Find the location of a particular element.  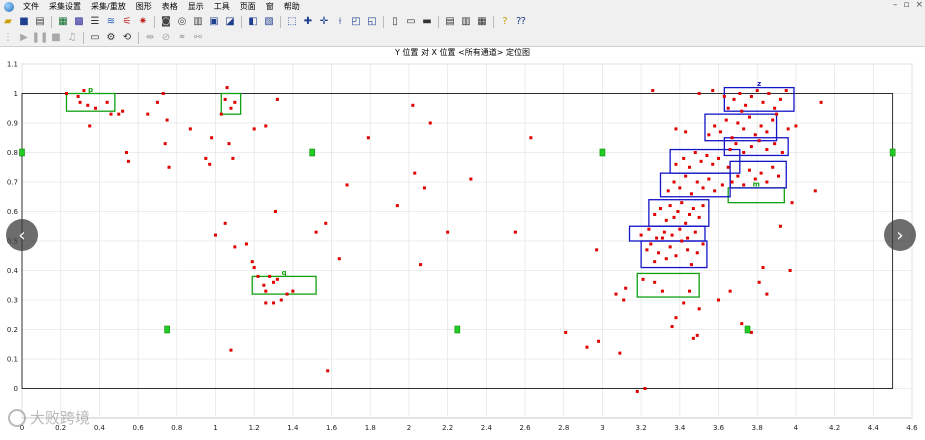

menu-window: 窗 is located at coordinates (270, 7).